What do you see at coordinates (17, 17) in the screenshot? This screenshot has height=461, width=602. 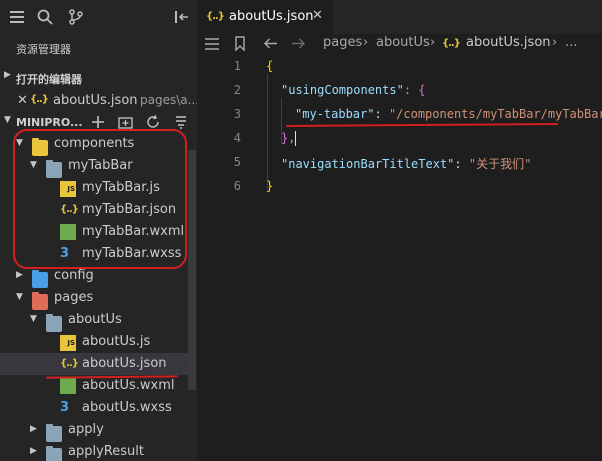 I see `menu-icon` at bounding box center [17, 17].